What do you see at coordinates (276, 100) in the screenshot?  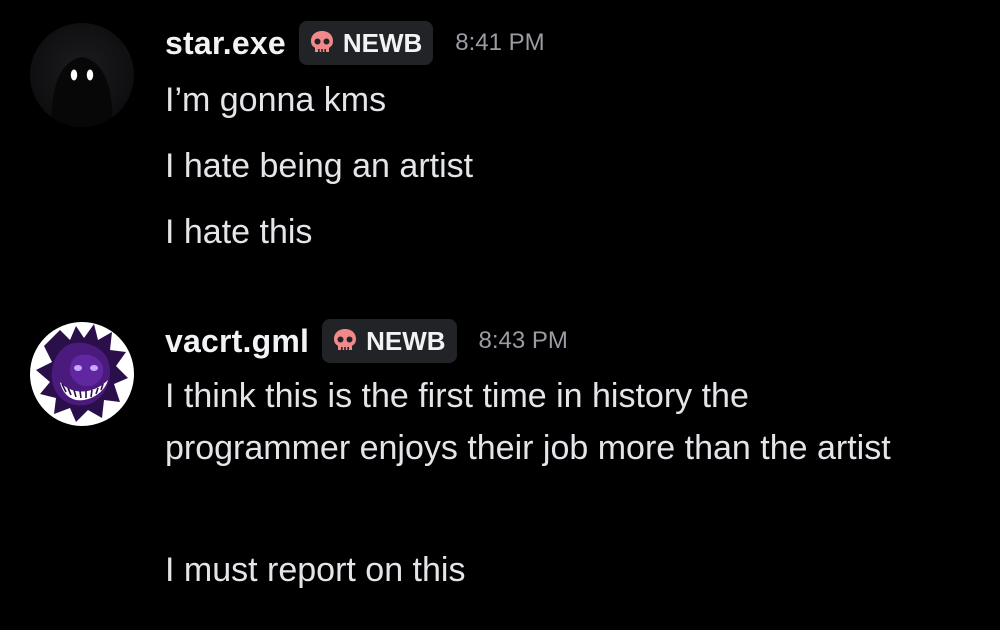 I see `message-text: I’m gonna kms` at bounding box center [276, 100].